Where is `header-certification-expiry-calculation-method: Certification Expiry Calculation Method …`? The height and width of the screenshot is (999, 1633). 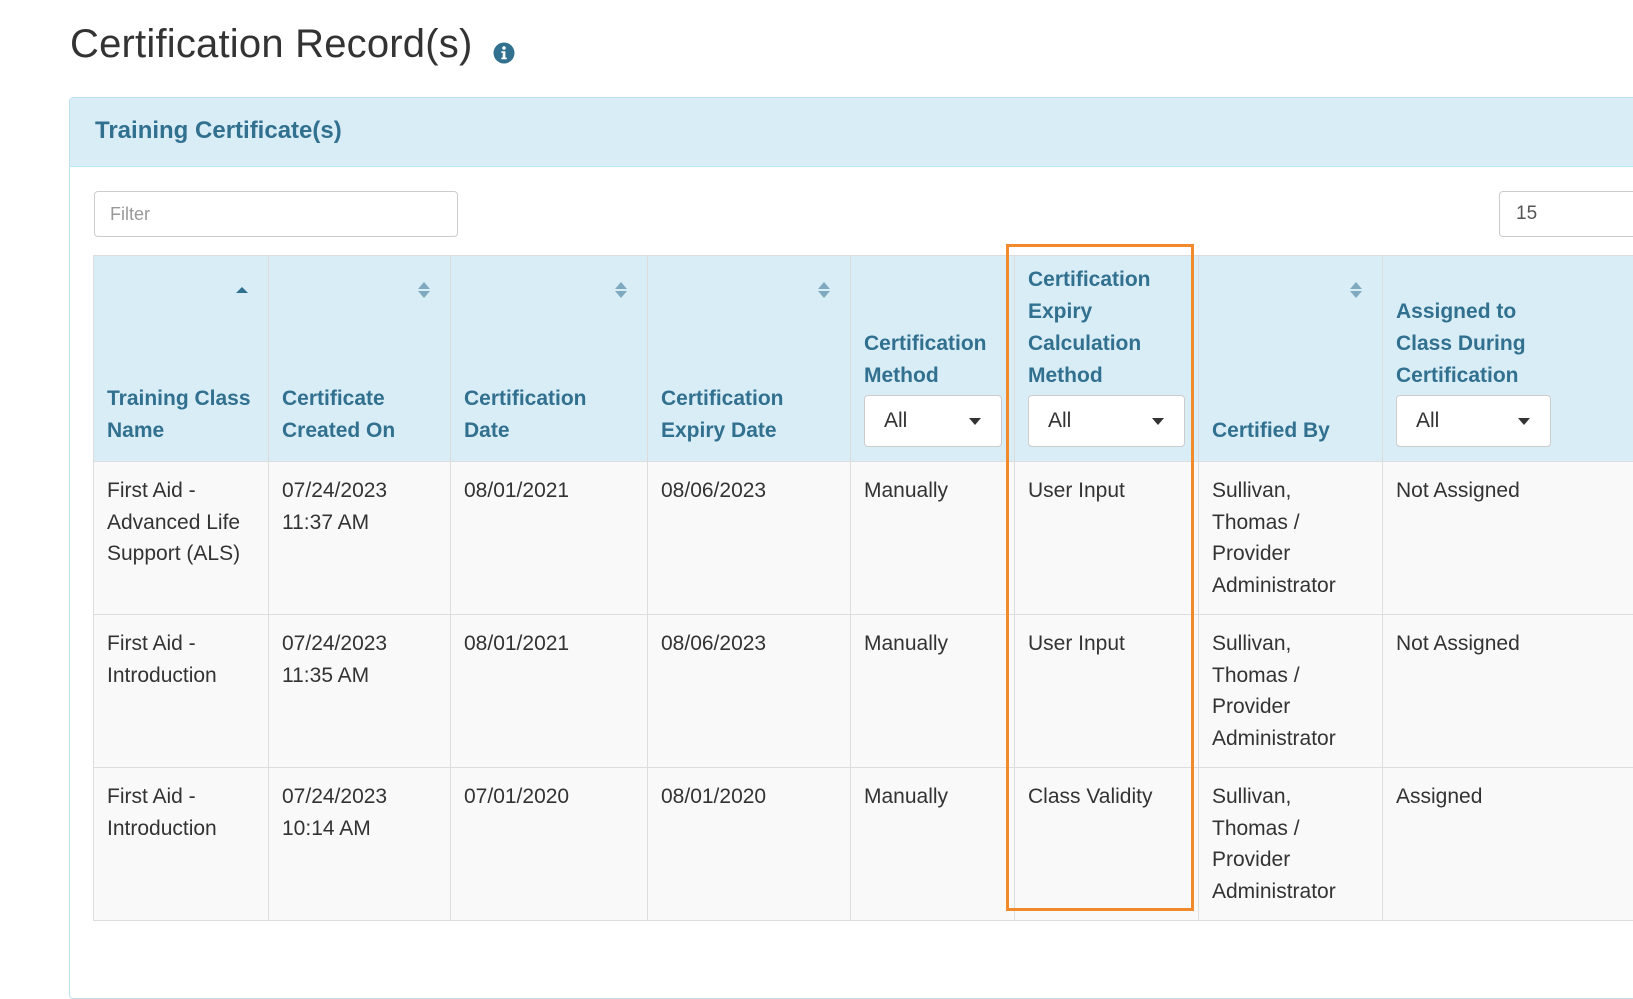
header-certification-expiry-calculation-method: Certification Expiry Calculation Method … is located at coordinates (1107, 359).